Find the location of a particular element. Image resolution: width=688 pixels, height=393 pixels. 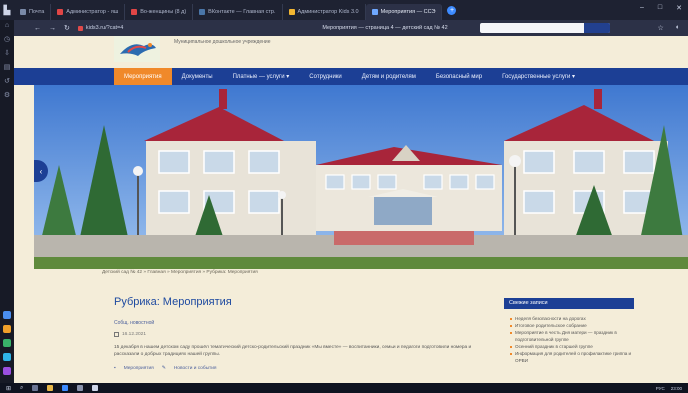

tag-icon: ✎ is located at coordinates (163, 368).